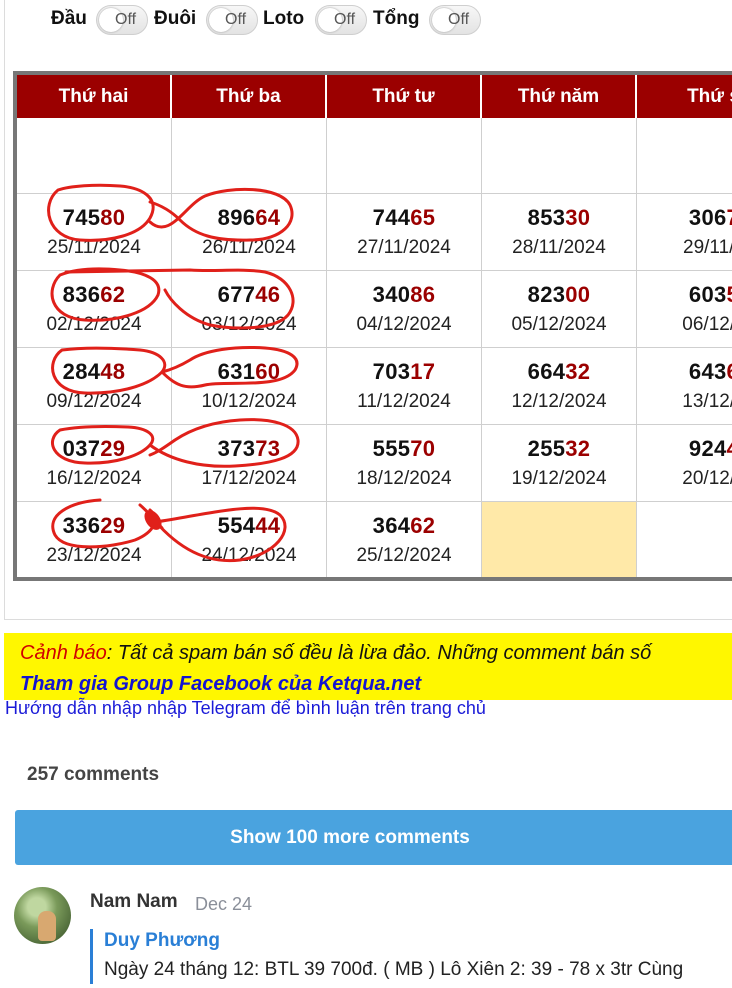 The height and width of the screenshot is (988, 732). I want to click on result-date: 19/12/2024, so click(559, 478).